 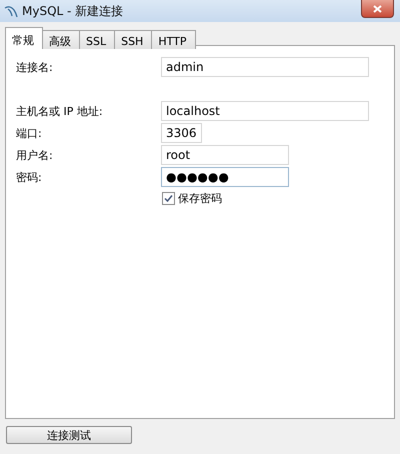 What do you see at coordinates (225, 155) in the screenshot?
I see `input-field: root` at bounding box center [225, 155].